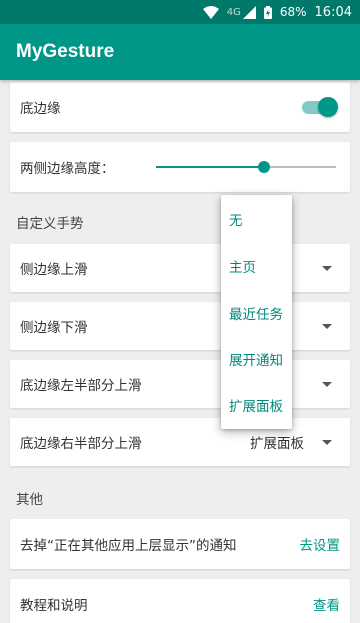  I want to click on app-bar: MyGesture, so click(180, 52).